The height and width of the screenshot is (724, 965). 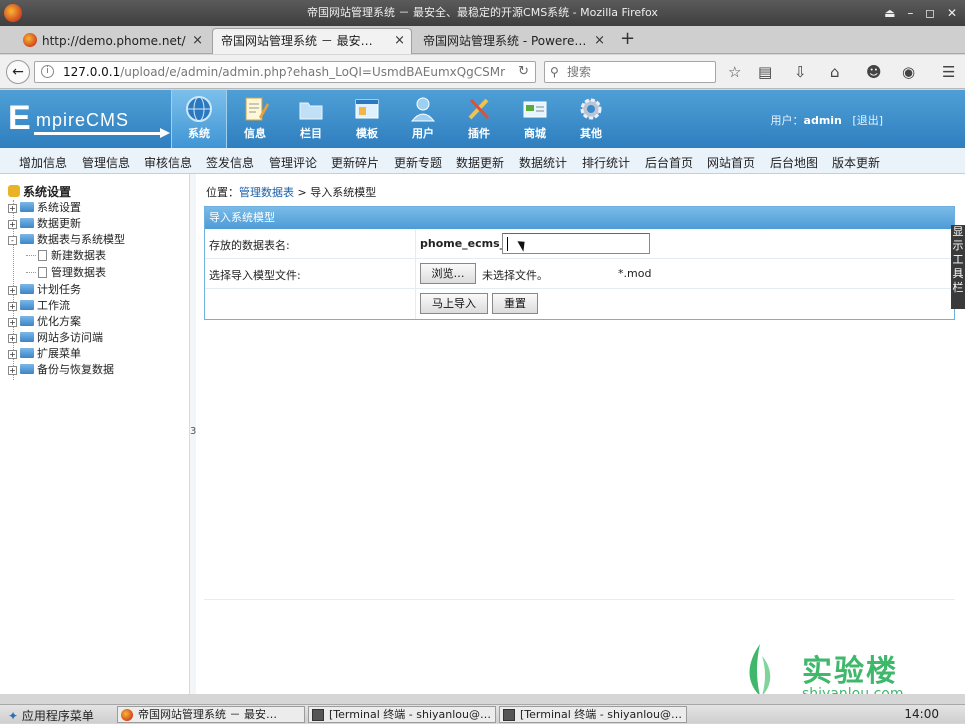 What do you see at coordinates (293, 162) in the screenshot?
I see `menu-manage-comments: 管理评论` at bounding box center [293, 162].